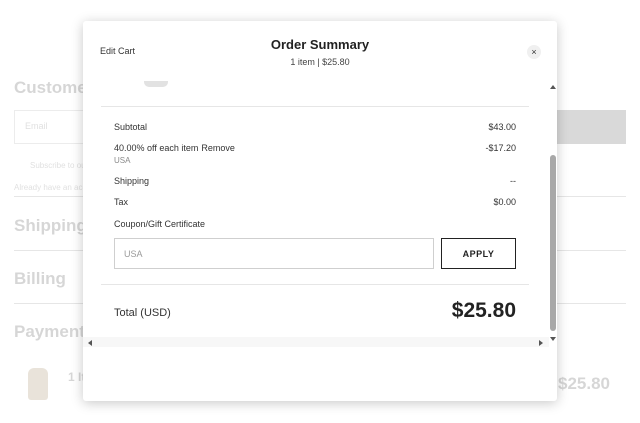 The image size is (640, 423). What do you see at coordinates (54, 87) in the screenshot?
I see `customer-heading: Customer` at bounding box center [54, 87].